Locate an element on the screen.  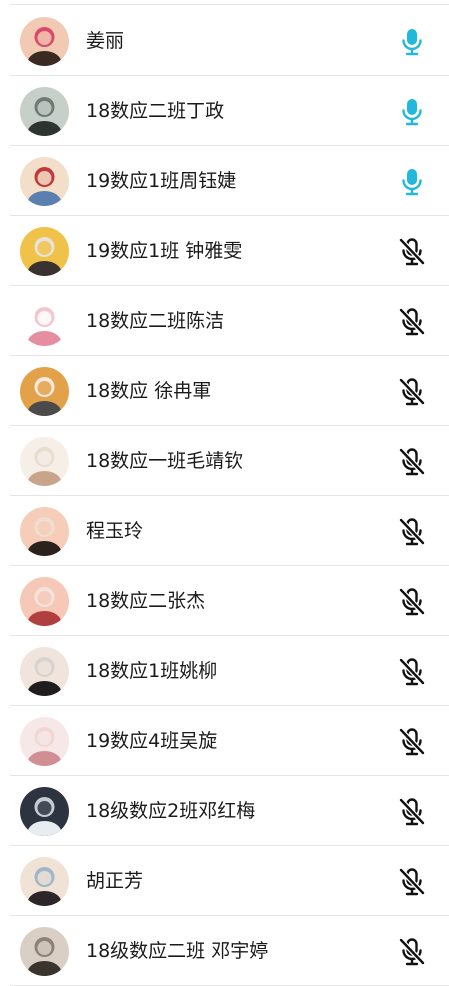
member-row: 19数应4班吴旋 is located at coordinates (224, 741).